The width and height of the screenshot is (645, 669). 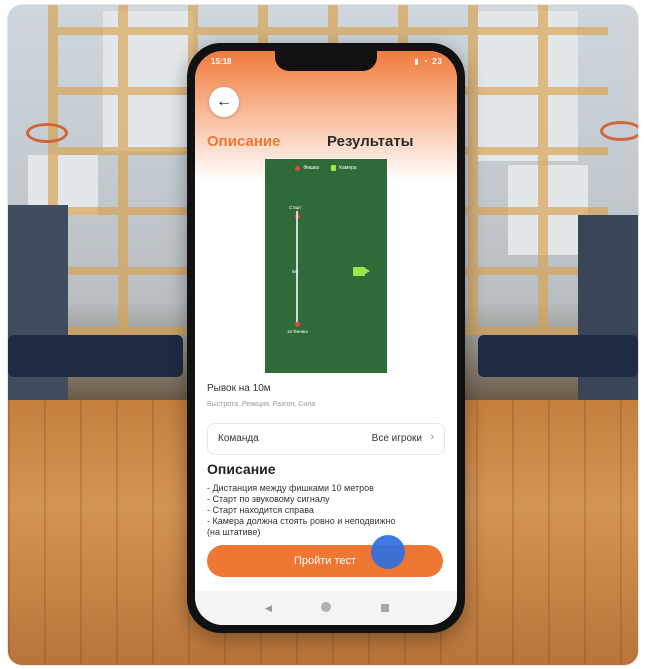 I want to click on battery-level: 23, so click(x=437, y=61).